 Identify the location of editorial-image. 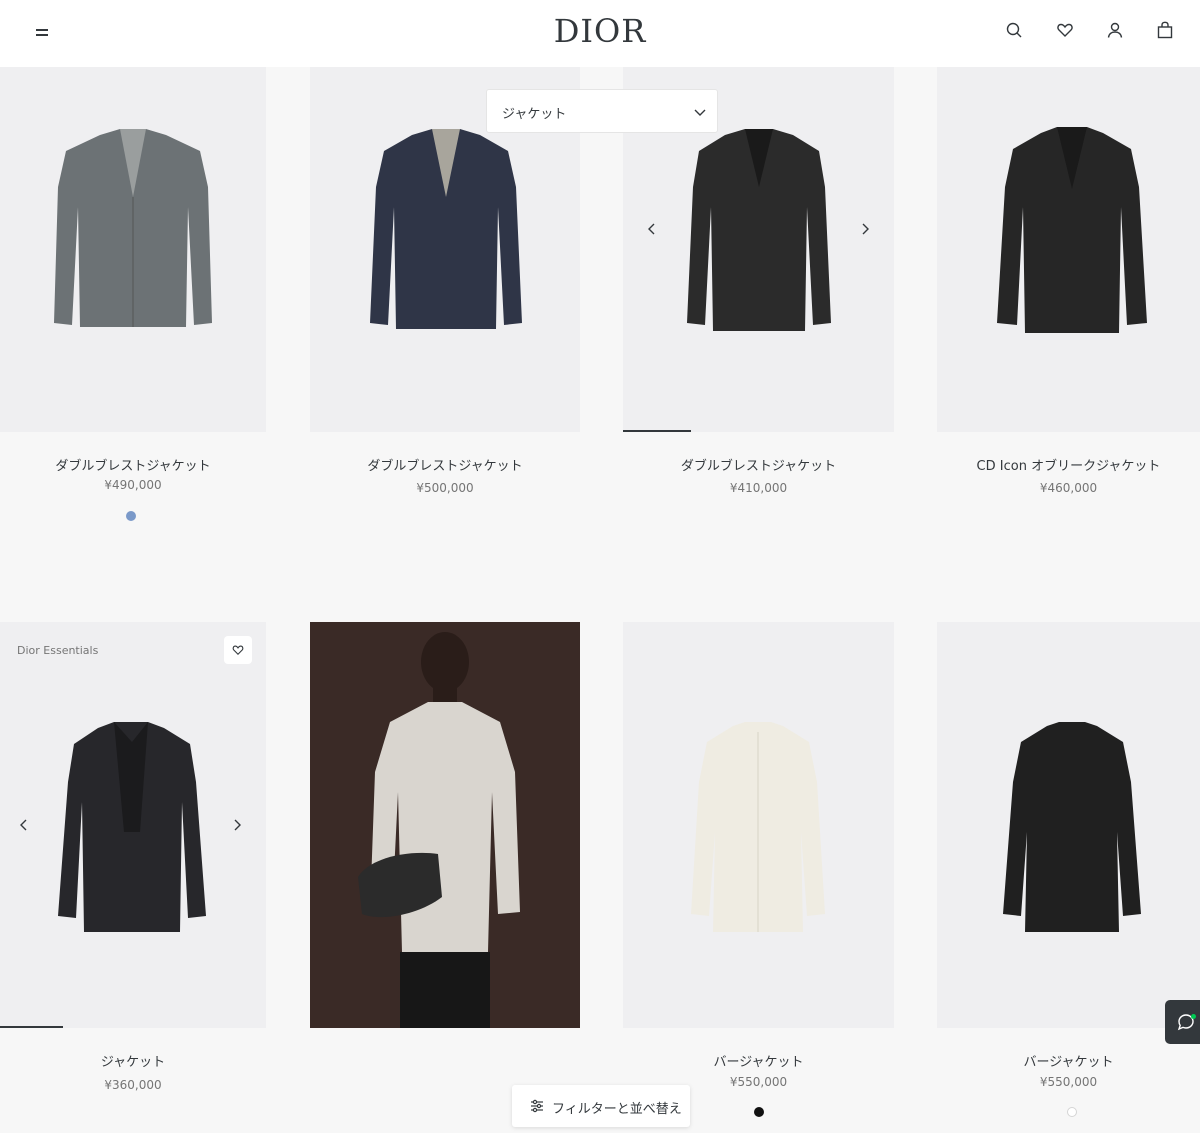
(445, 825).